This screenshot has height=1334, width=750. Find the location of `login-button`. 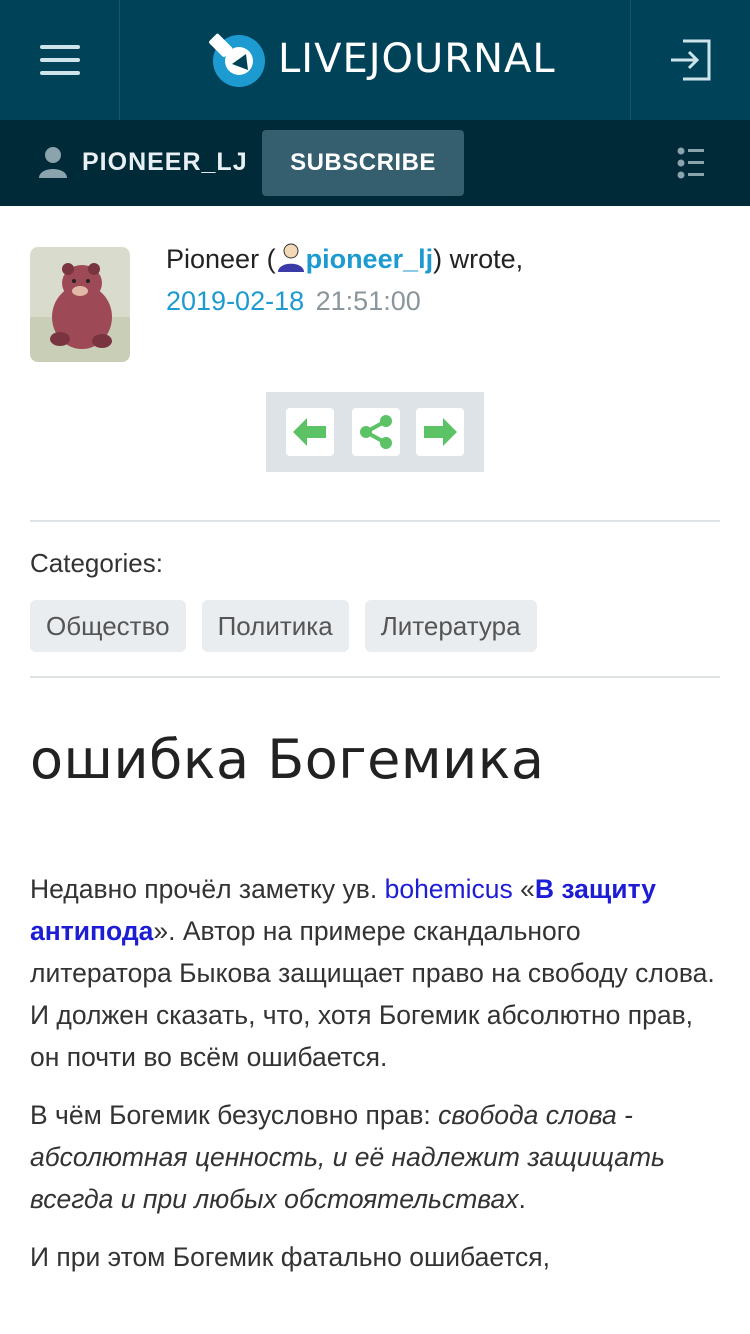

login-button is located at coordinates (690, 60).